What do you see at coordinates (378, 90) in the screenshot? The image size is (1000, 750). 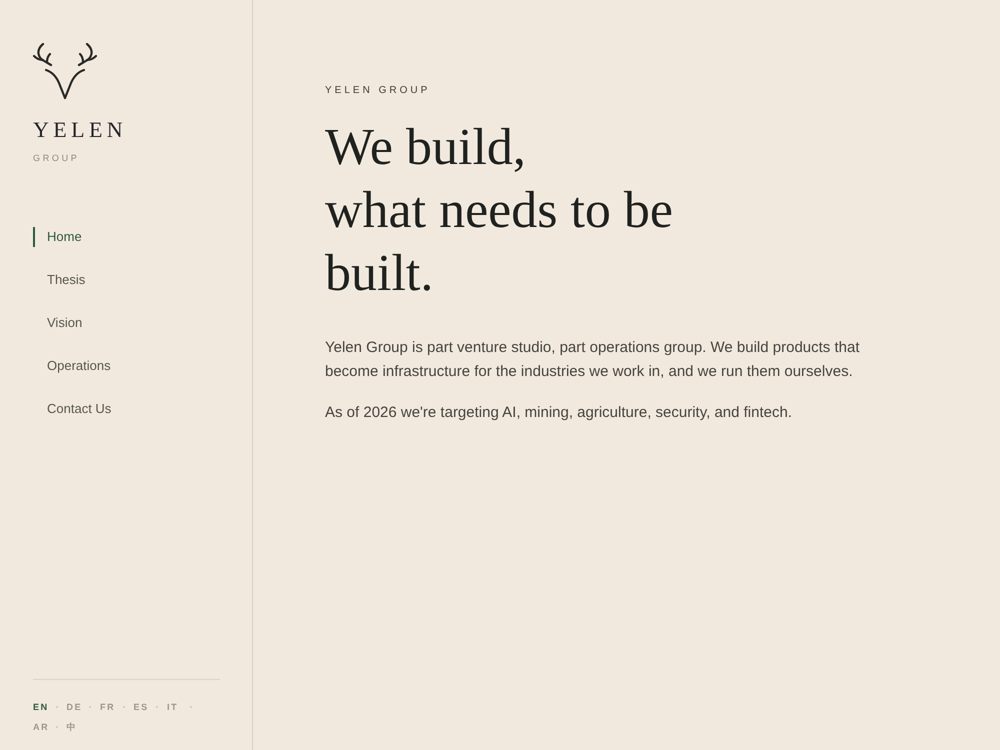 I see `eyebrow-label: YELEN GROUP` at bounding box center [378, 90].